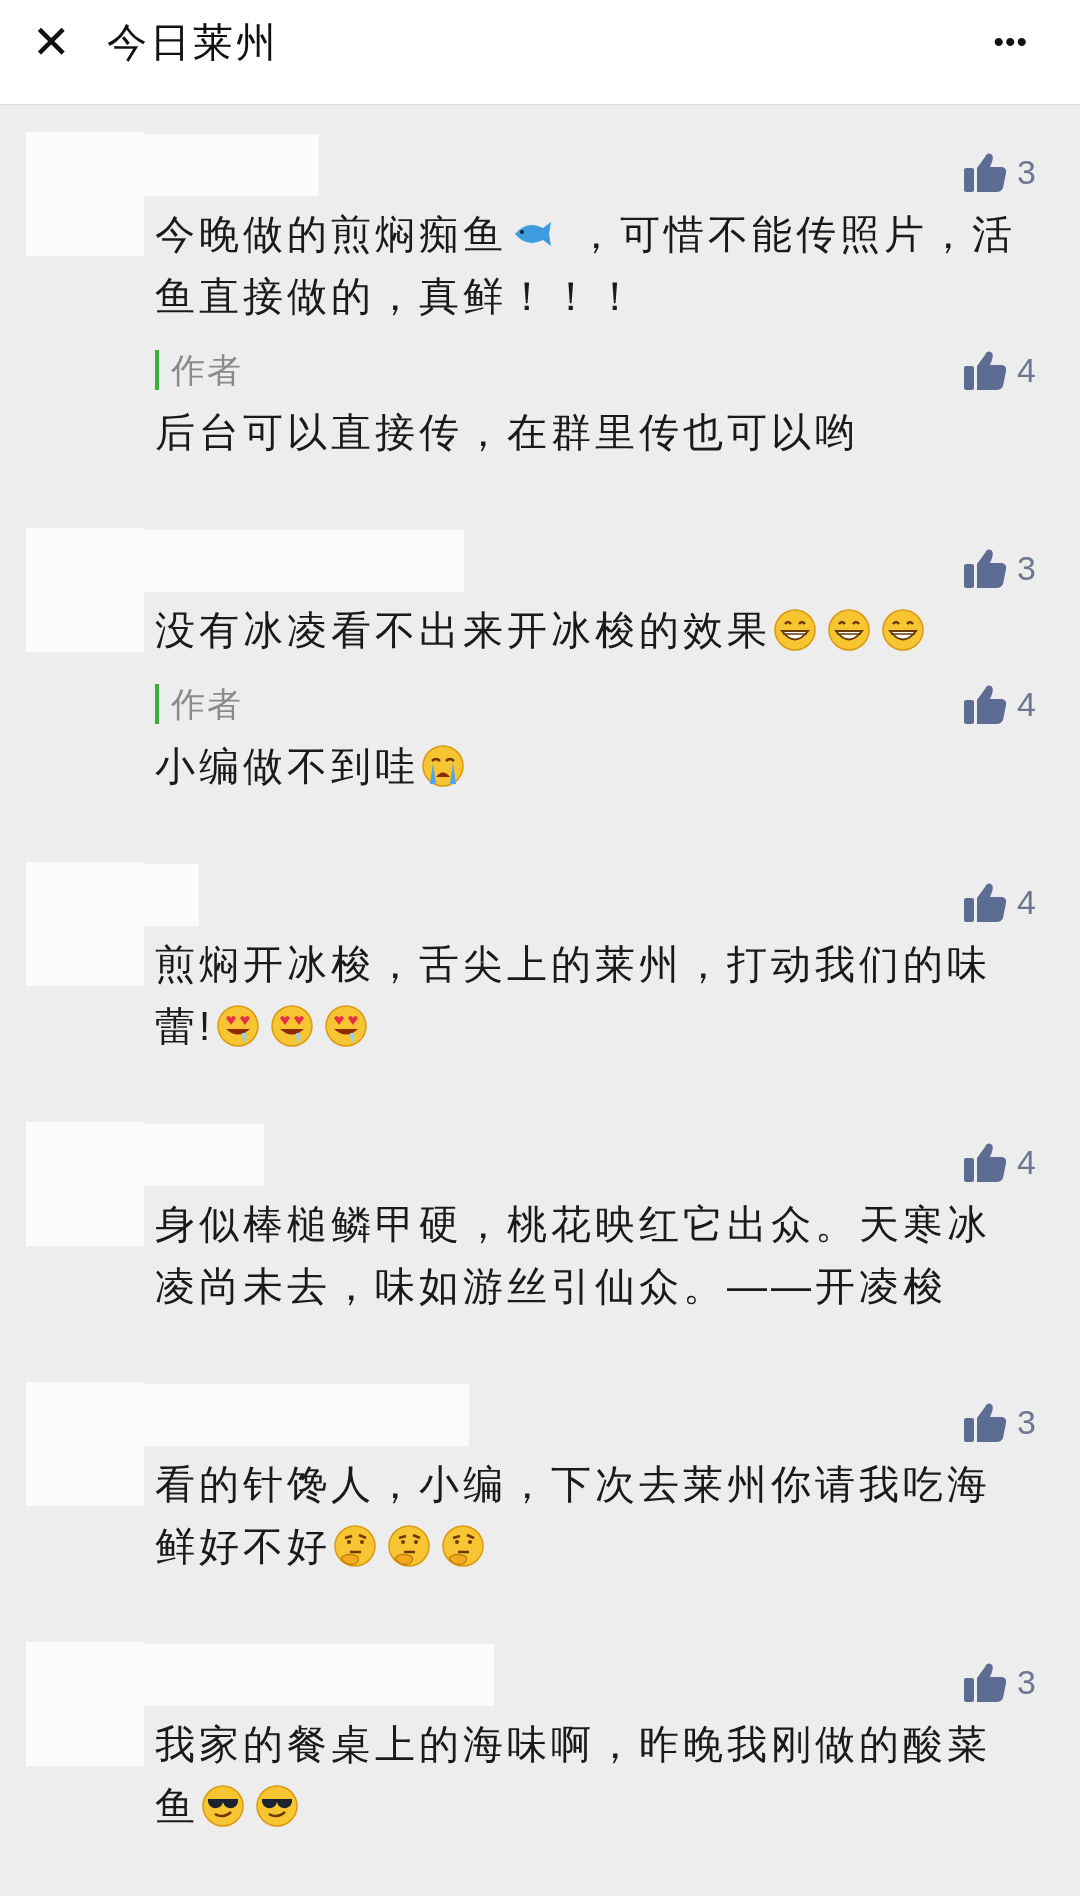 The image size is (1080, 1896). What do you see at coordinates (463, 630) in the screenshot?
I see `comment-text: 没有冰凌看不出来开冰梭的效果` at bounding box center [463, 630].